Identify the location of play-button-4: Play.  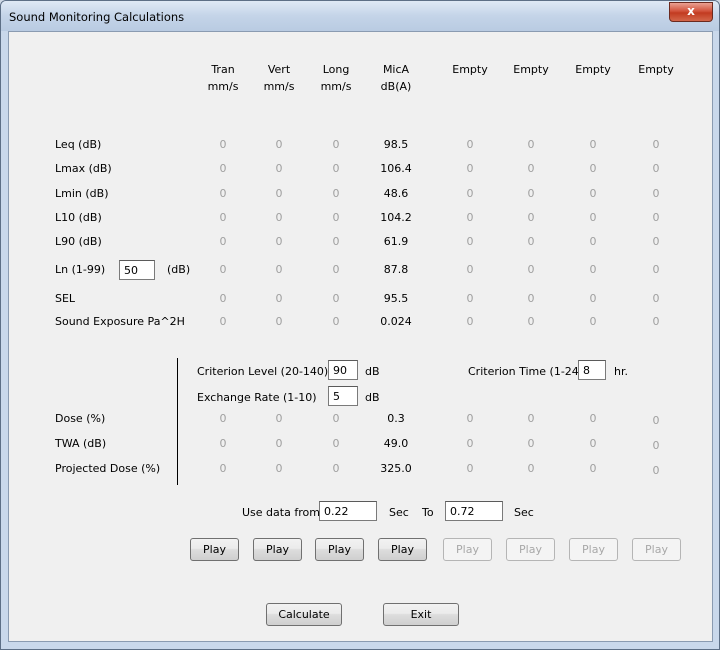
(402, 549).